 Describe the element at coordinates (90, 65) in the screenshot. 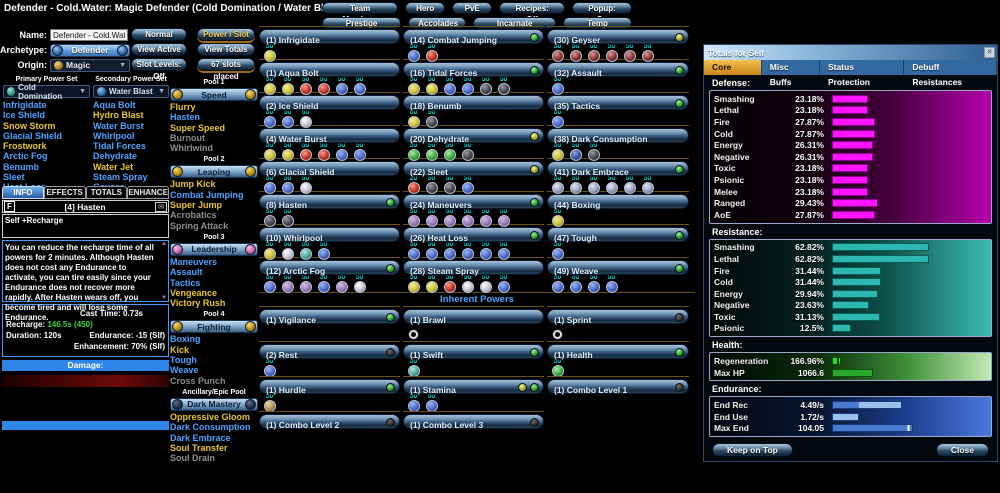

I see `origin-select: Magic ▼` at that location.